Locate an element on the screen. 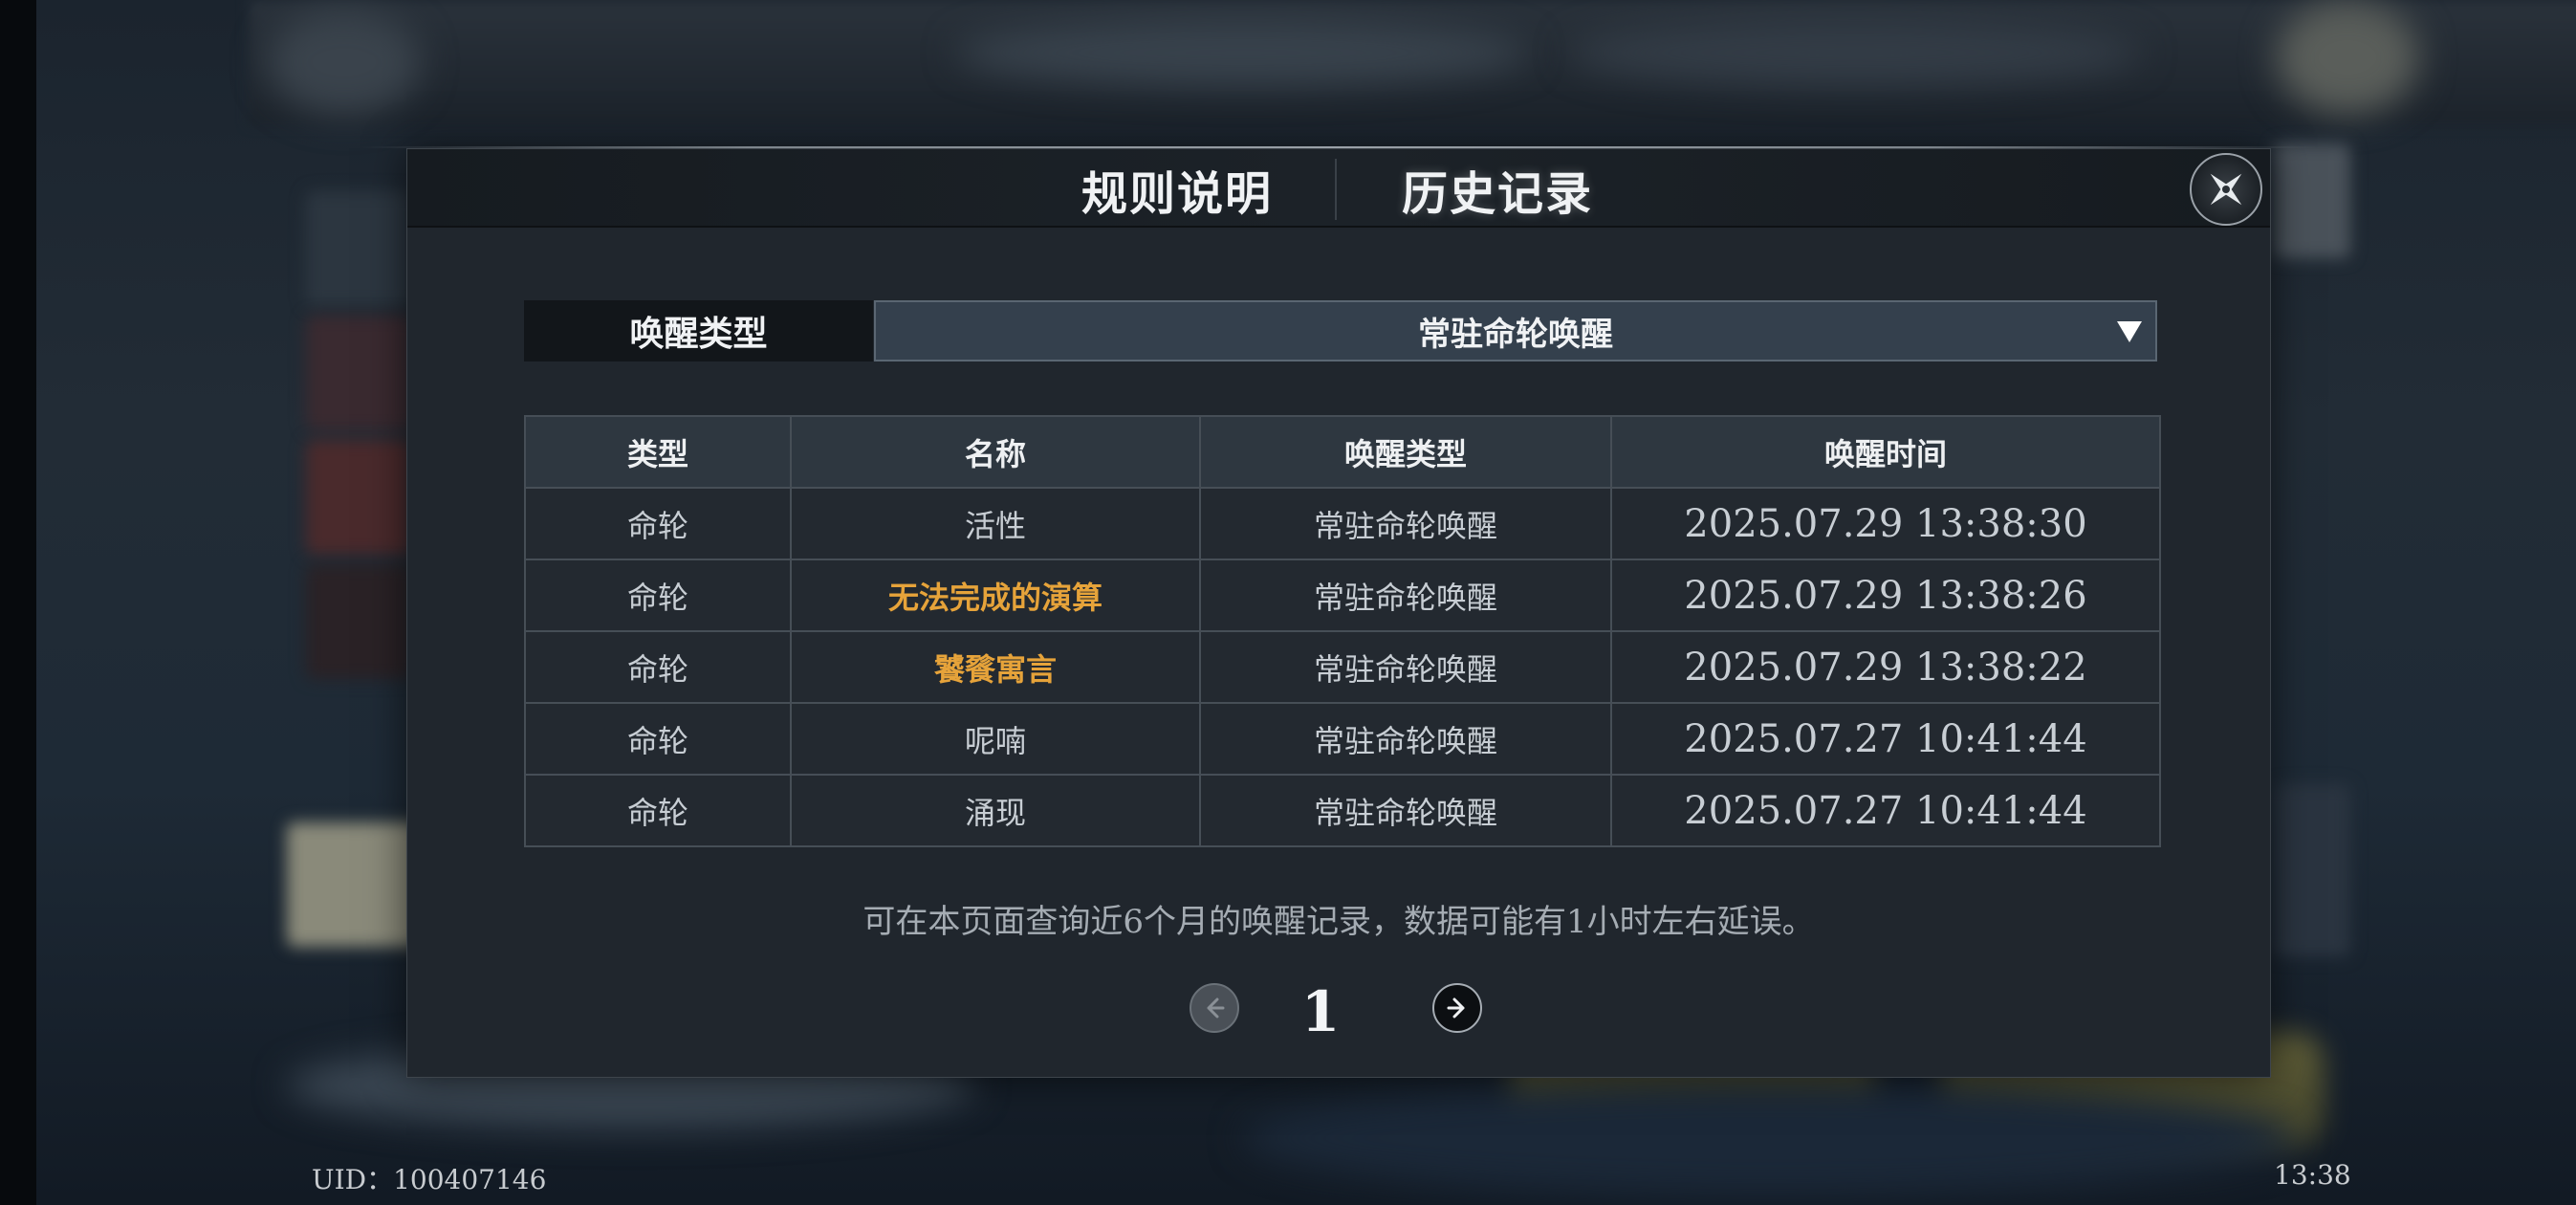 The height and width of the screenshot is (1205, 2576). header-divider is located at coordinates (1340, 147).